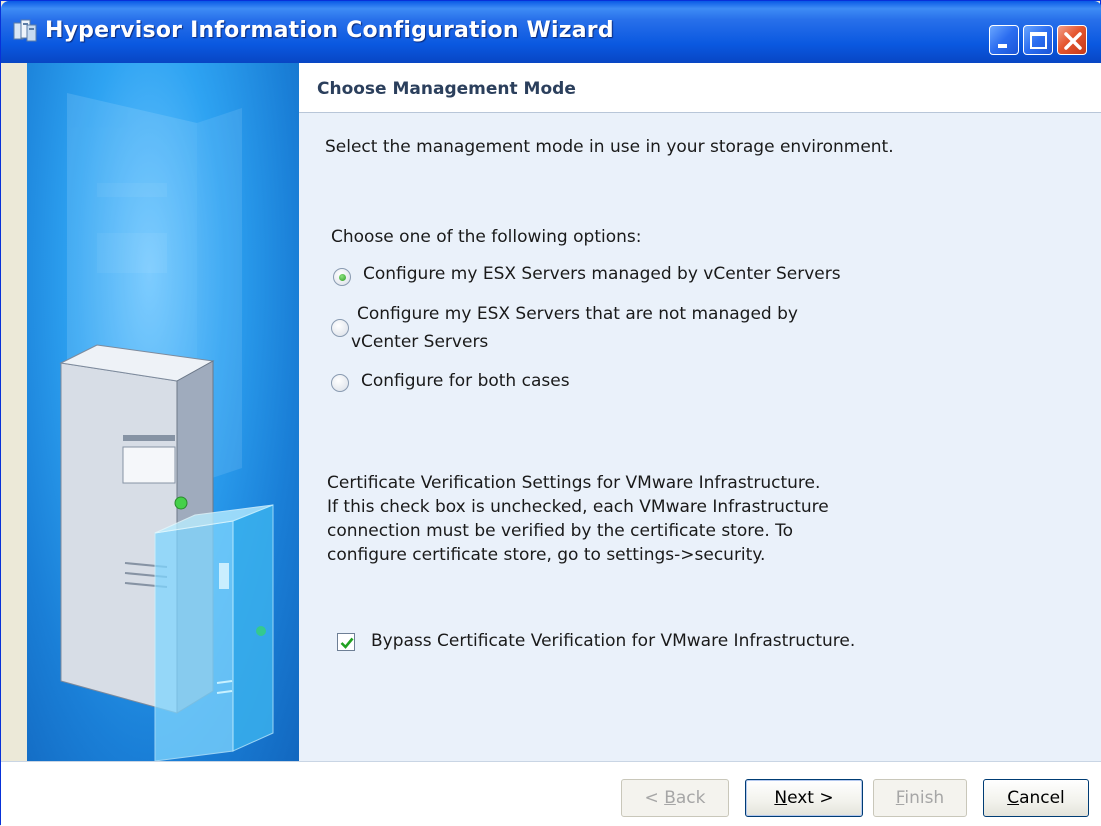 This screenshot has width=1101, height=826. I want to click on cancel-button: Cancel, so click(1036, 798).